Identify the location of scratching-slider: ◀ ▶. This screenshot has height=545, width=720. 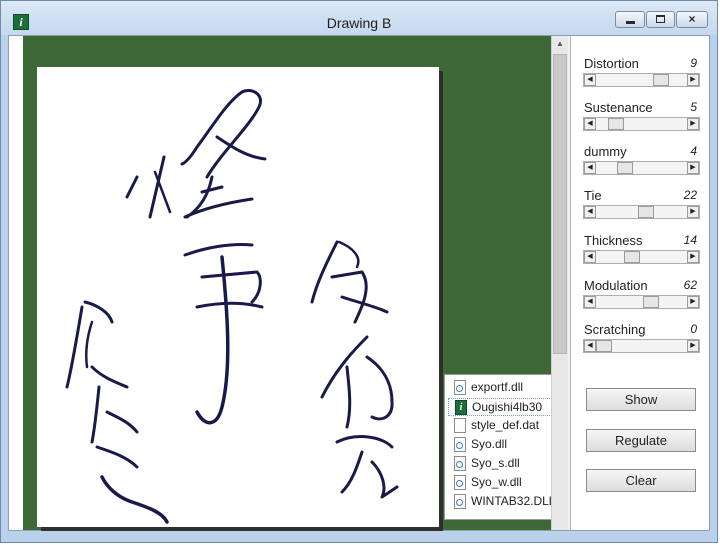
(641, 346).